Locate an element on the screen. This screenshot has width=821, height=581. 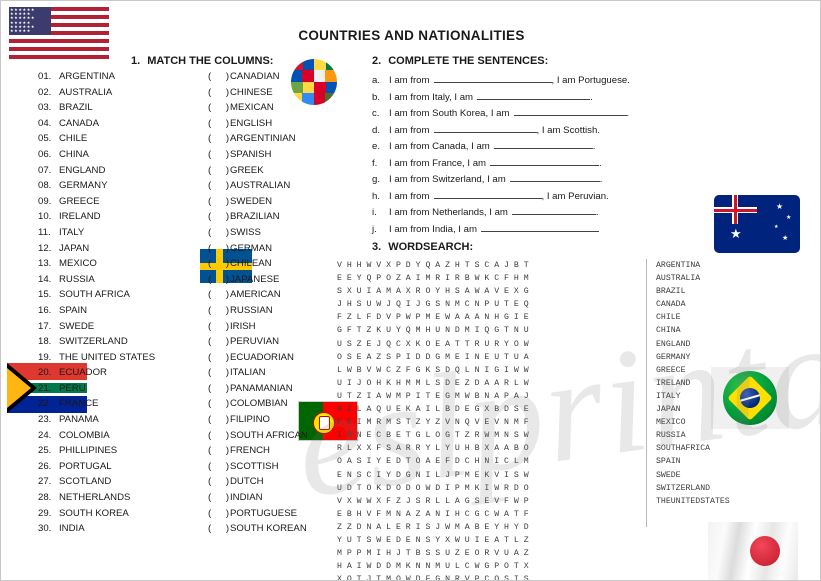
nationality-row: ( ) SCOTTISH is located at coordinates (258, 469).